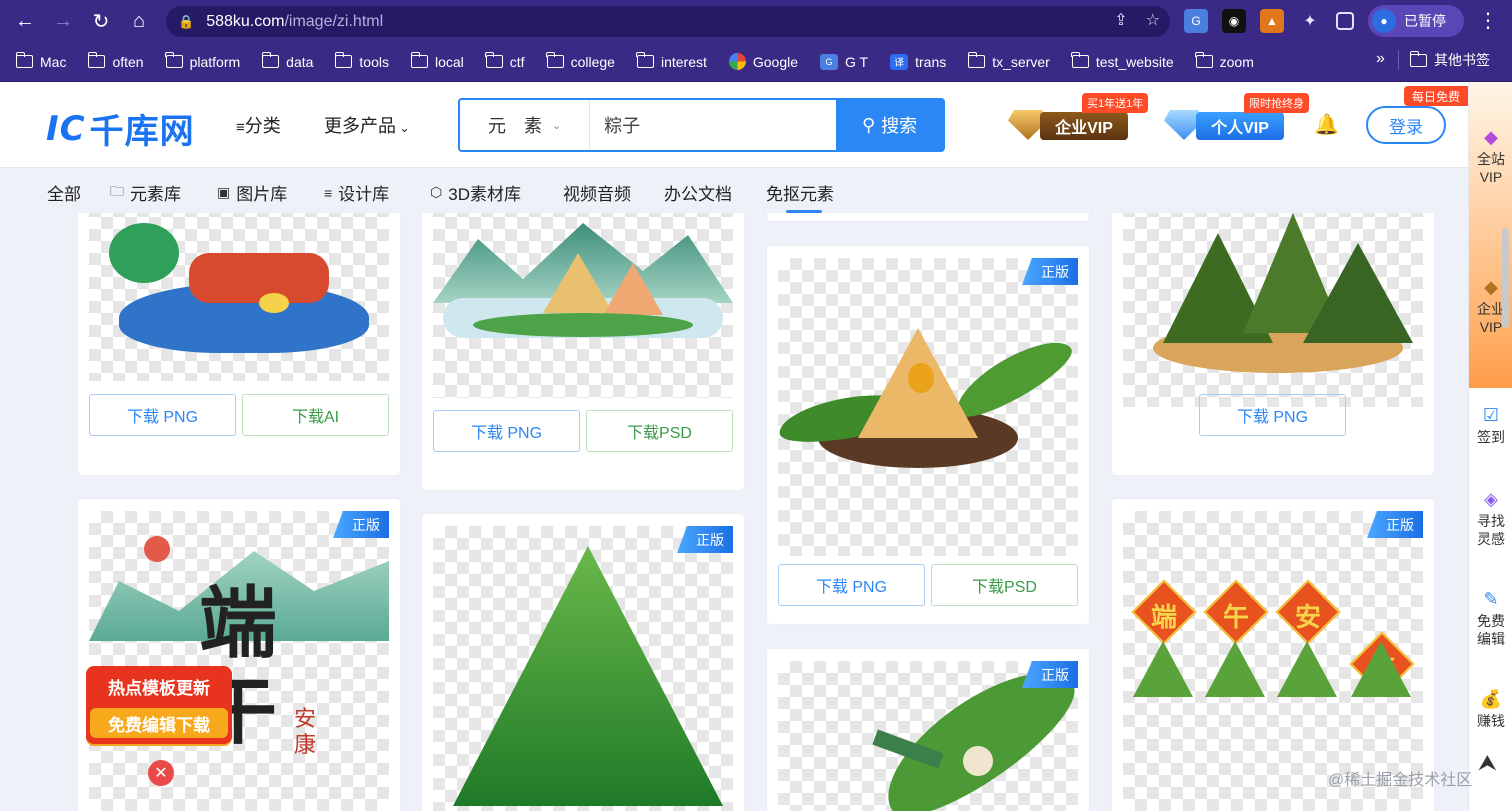 This screenshot has height=811, width=1512. What do you see at coordinates (287, 61) in the screenshot?
I see `bookmark-data: data` at bounding box center [287, 61].